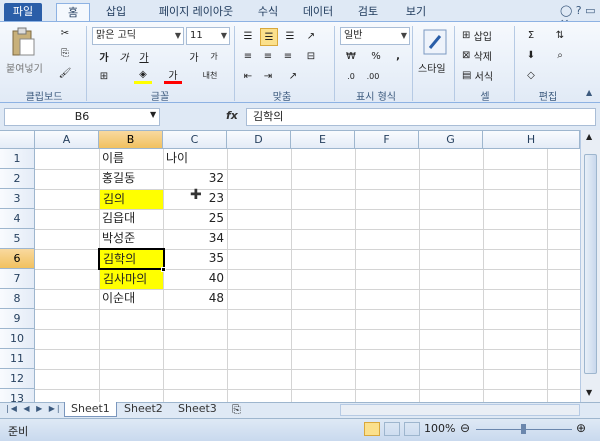  I want to click on scroll-thumb, so click(590, 264).